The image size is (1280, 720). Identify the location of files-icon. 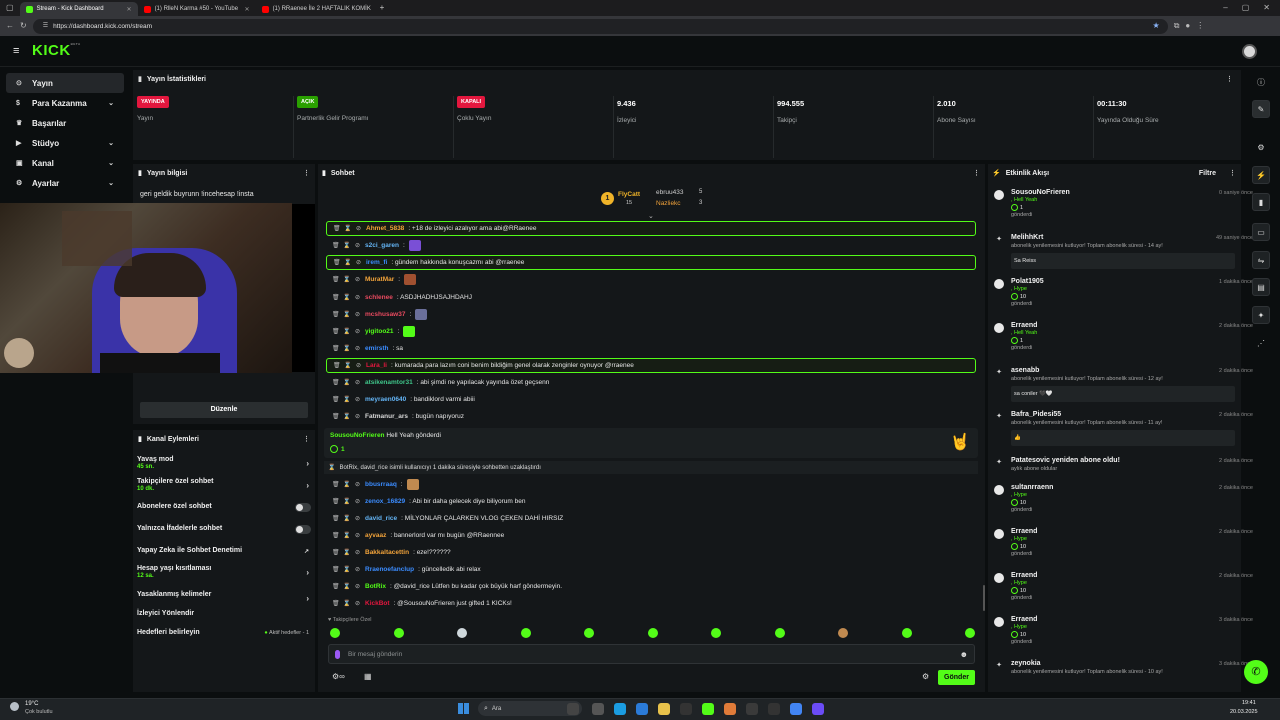
(664, 709).